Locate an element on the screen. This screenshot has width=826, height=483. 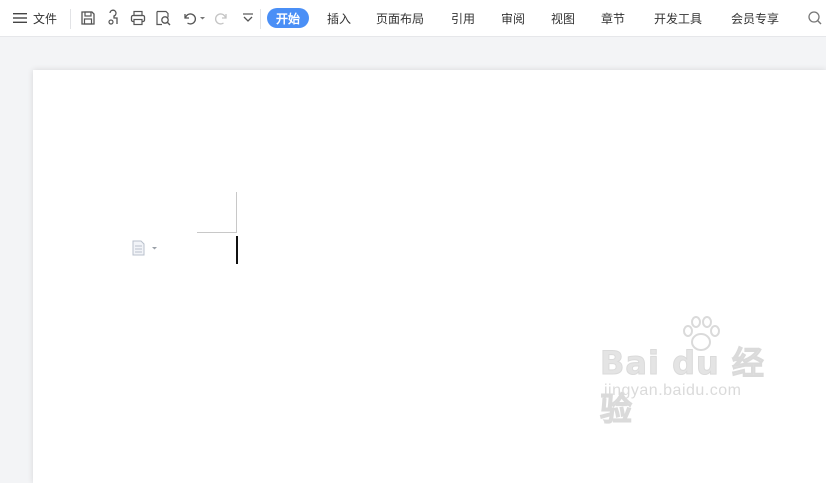
tab-page-layout: 页面布局 is located at coordinates (400, 18).